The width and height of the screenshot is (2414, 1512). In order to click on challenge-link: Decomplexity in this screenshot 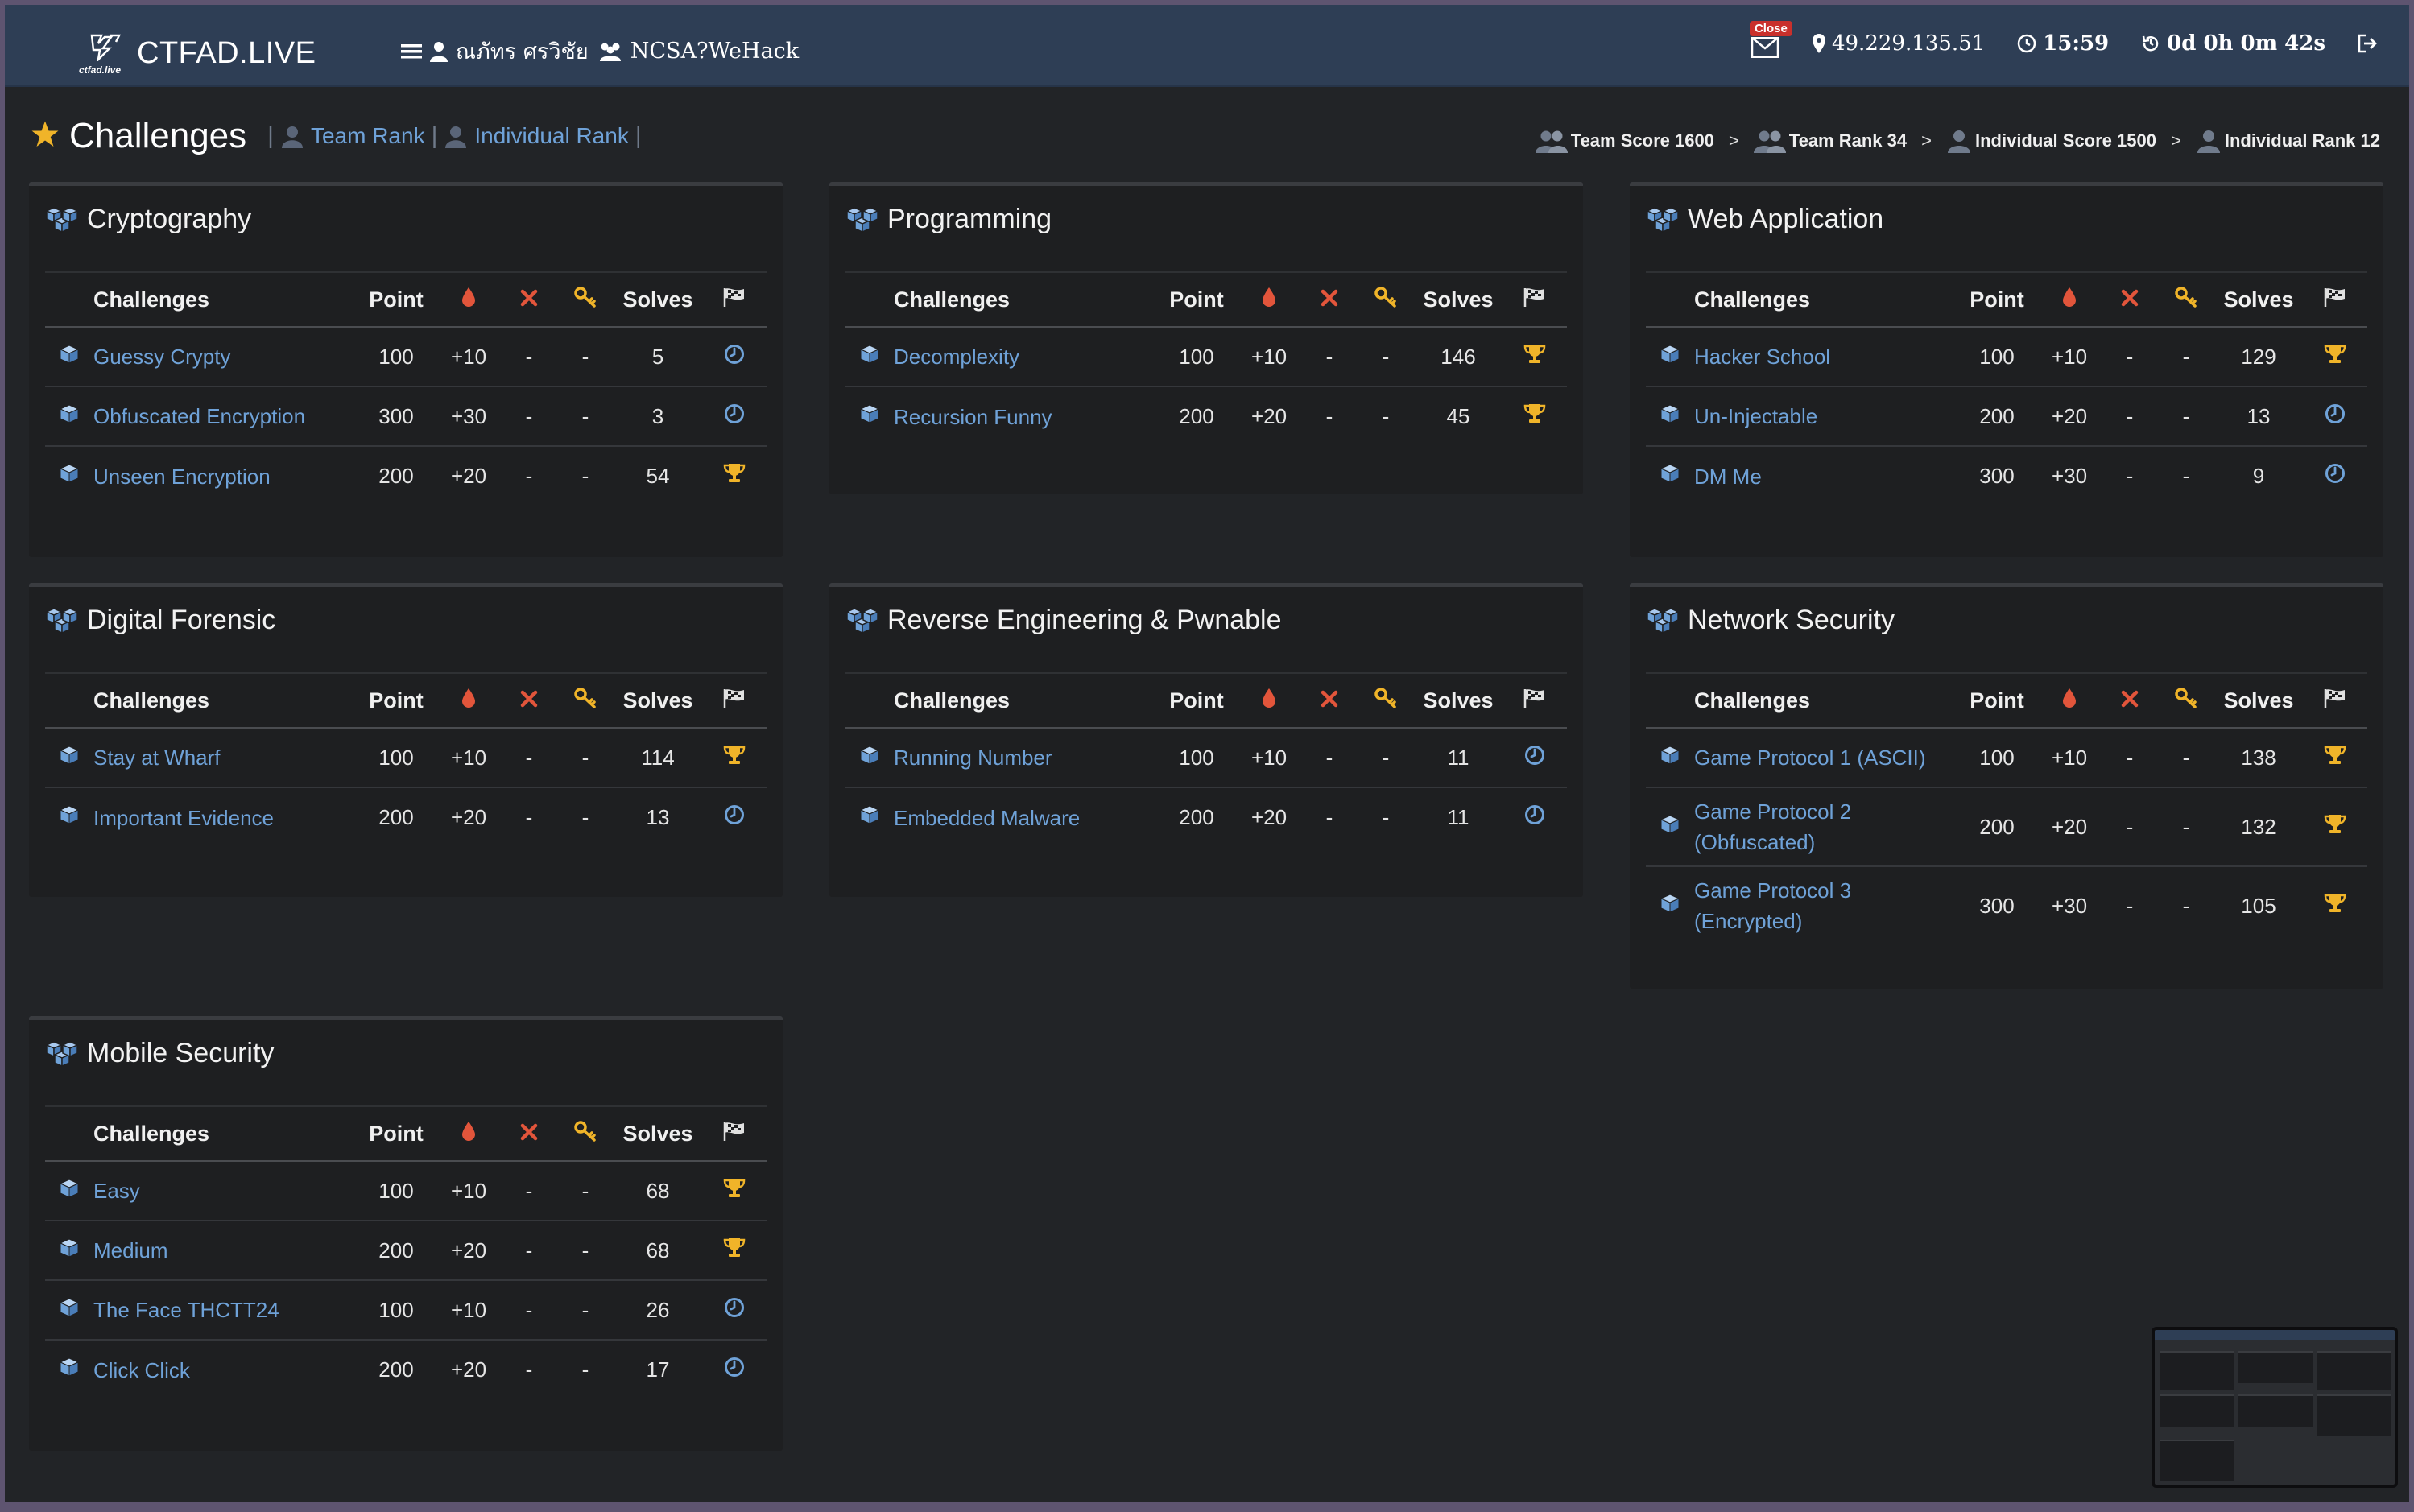, I will do `click(1025, 357)`.